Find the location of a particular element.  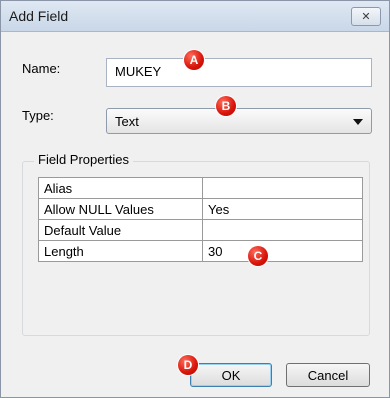

table-row: Default Value is located at coordinates (200, 230).